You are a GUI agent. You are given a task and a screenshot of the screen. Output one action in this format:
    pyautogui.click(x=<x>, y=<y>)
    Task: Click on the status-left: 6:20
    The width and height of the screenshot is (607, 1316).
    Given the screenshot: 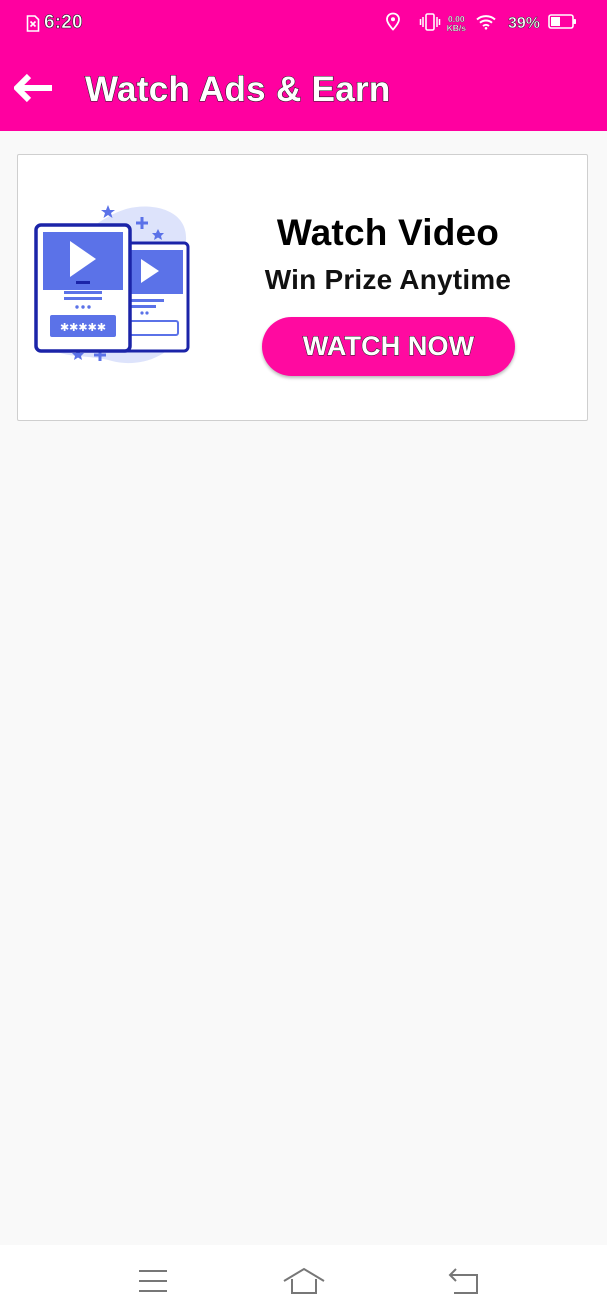 What is the action you would take?
    pyautogui.click(x=54, y=23)
    